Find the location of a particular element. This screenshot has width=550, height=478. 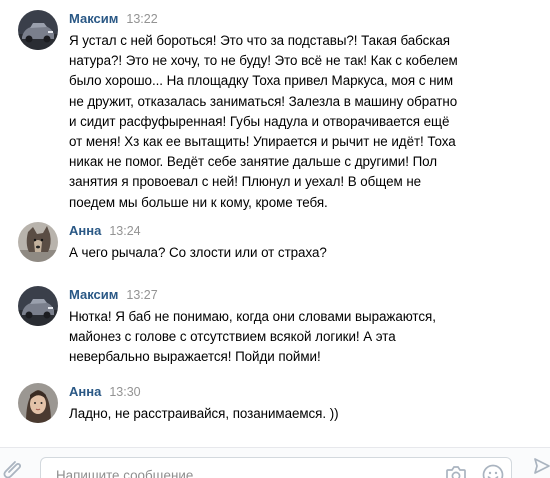

smile-icon is located at coordinates (493, 471).